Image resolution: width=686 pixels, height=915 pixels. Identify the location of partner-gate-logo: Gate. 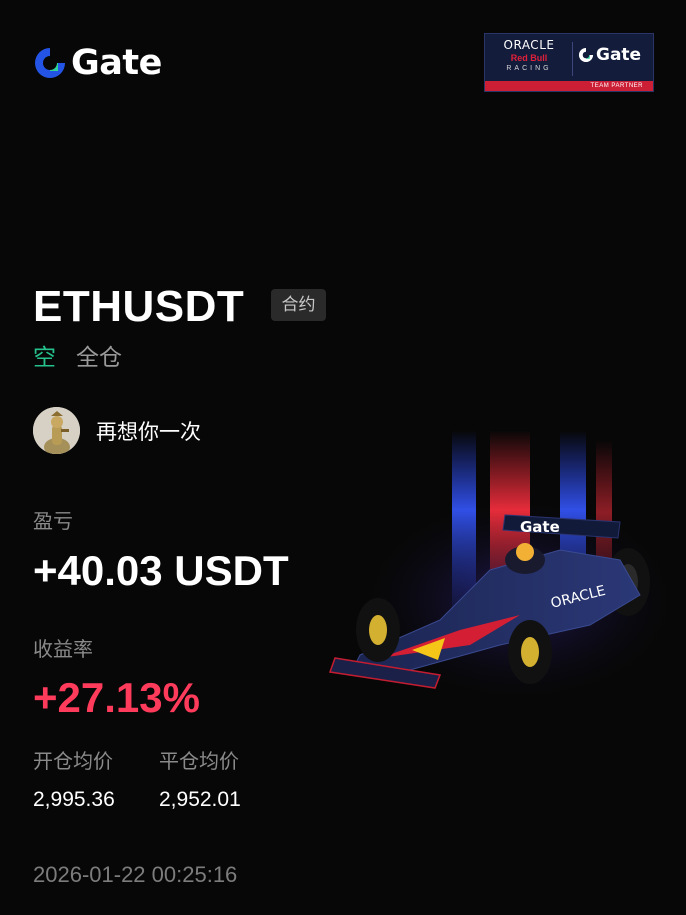
(609, 55).